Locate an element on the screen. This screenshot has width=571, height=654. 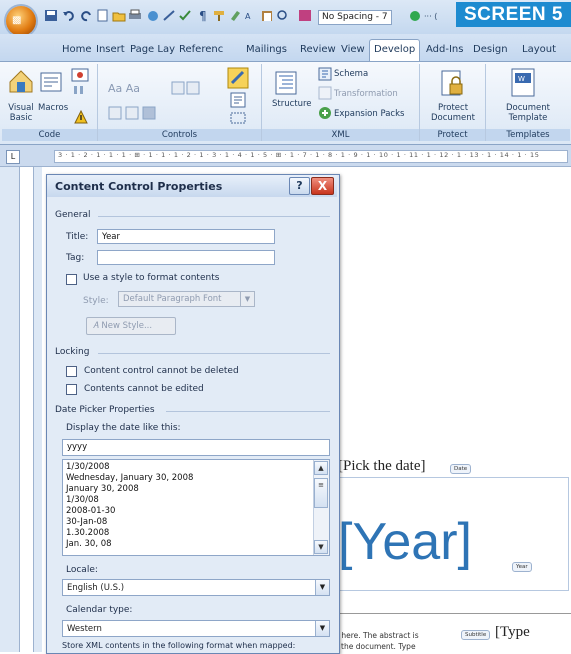
tag-input is located at coordinates (186, 257).